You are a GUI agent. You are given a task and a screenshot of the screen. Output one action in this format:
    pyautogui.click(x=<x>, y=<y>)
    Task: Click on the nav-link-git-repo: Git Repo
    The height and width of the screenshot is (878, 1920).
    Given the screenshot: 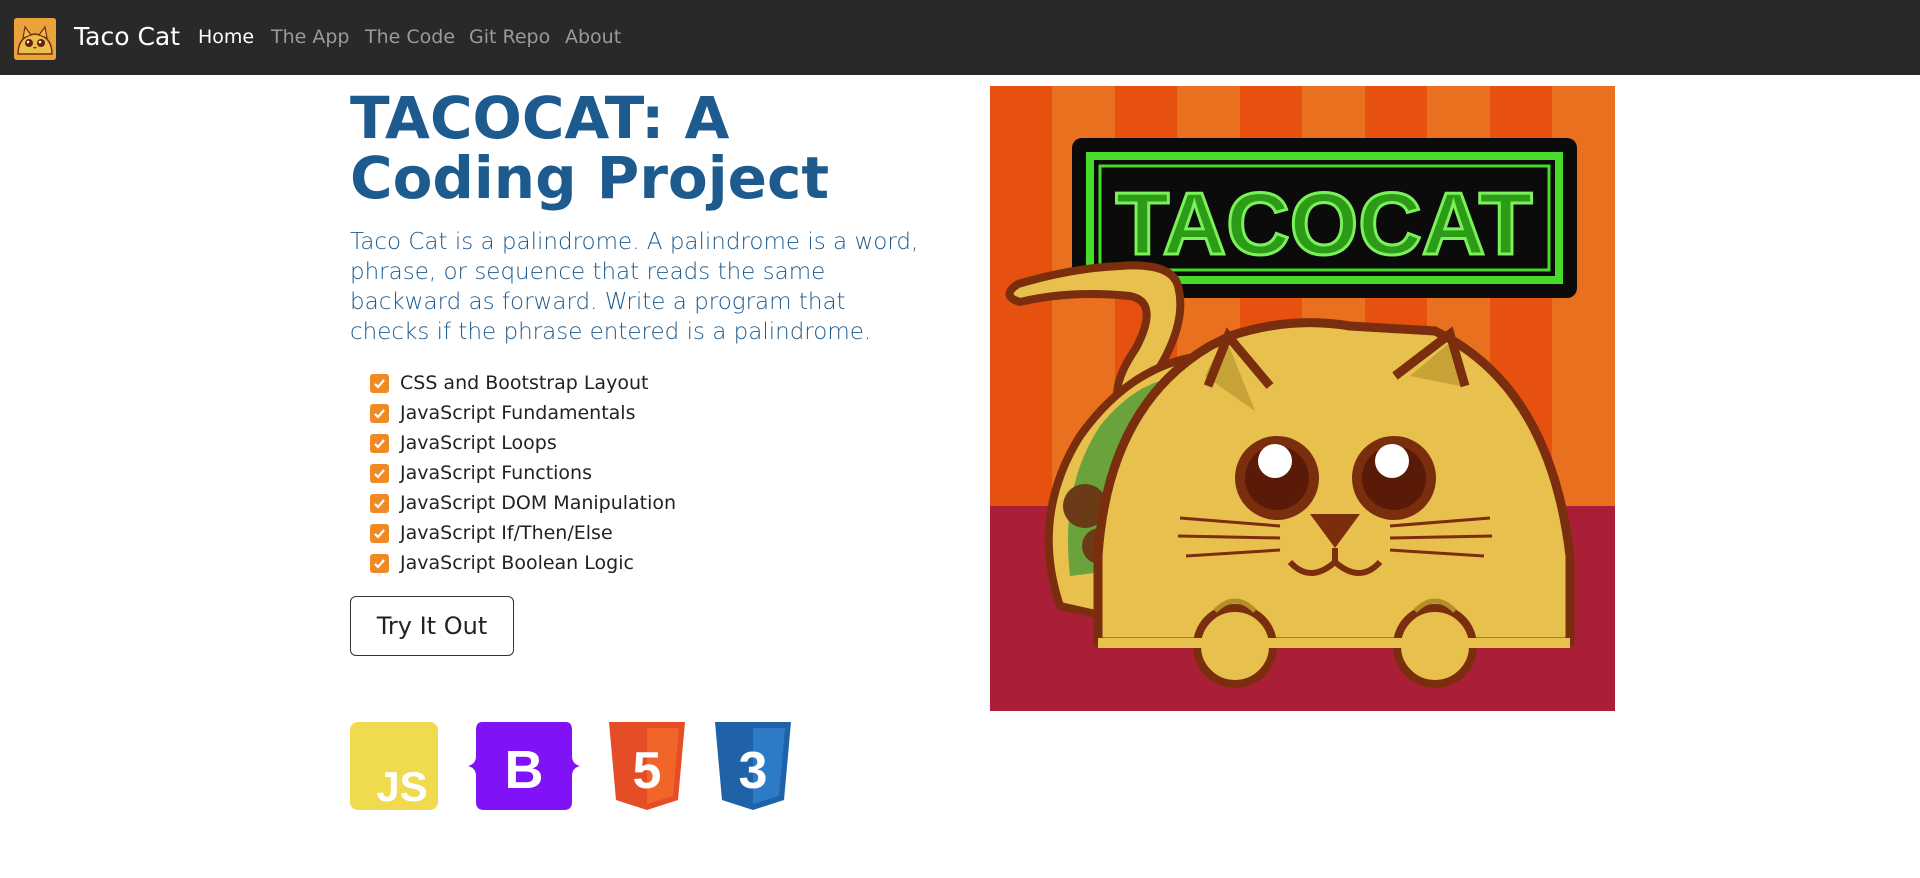 What is the action you would take?
    pyautogui.click(x=509, y=37)
    